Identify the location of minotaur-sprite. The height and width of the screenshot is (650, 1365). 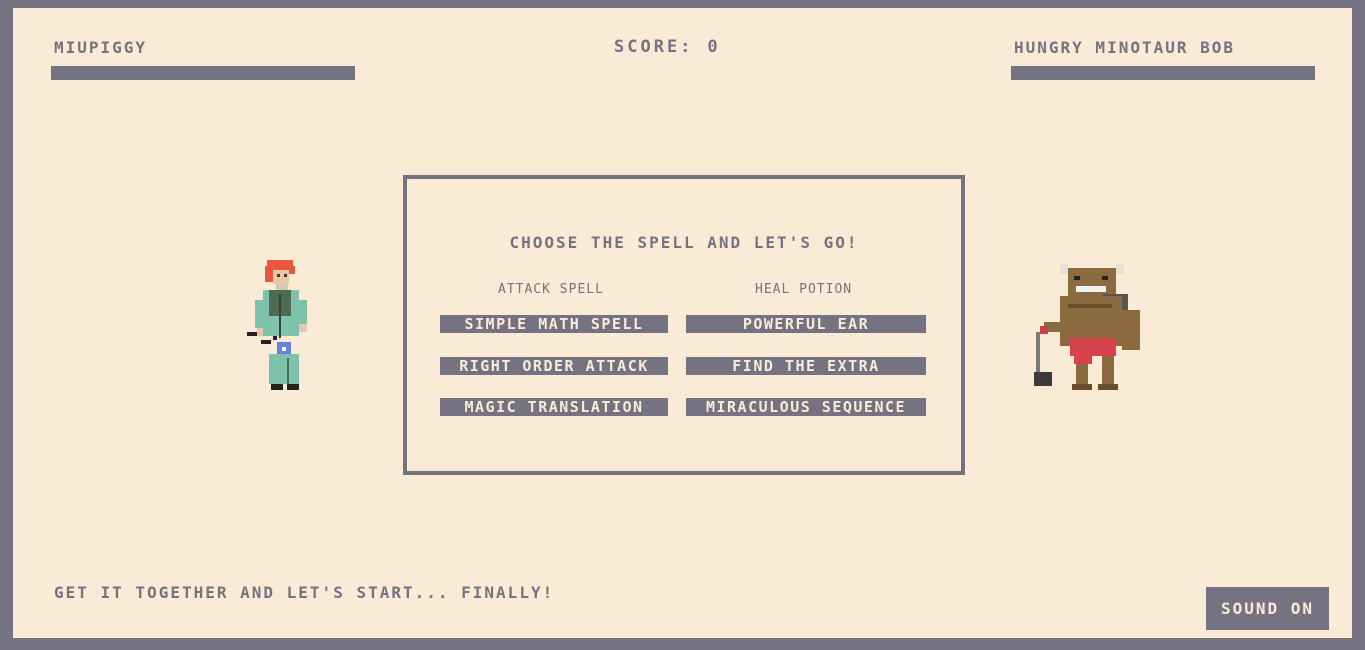
(1087, 327).